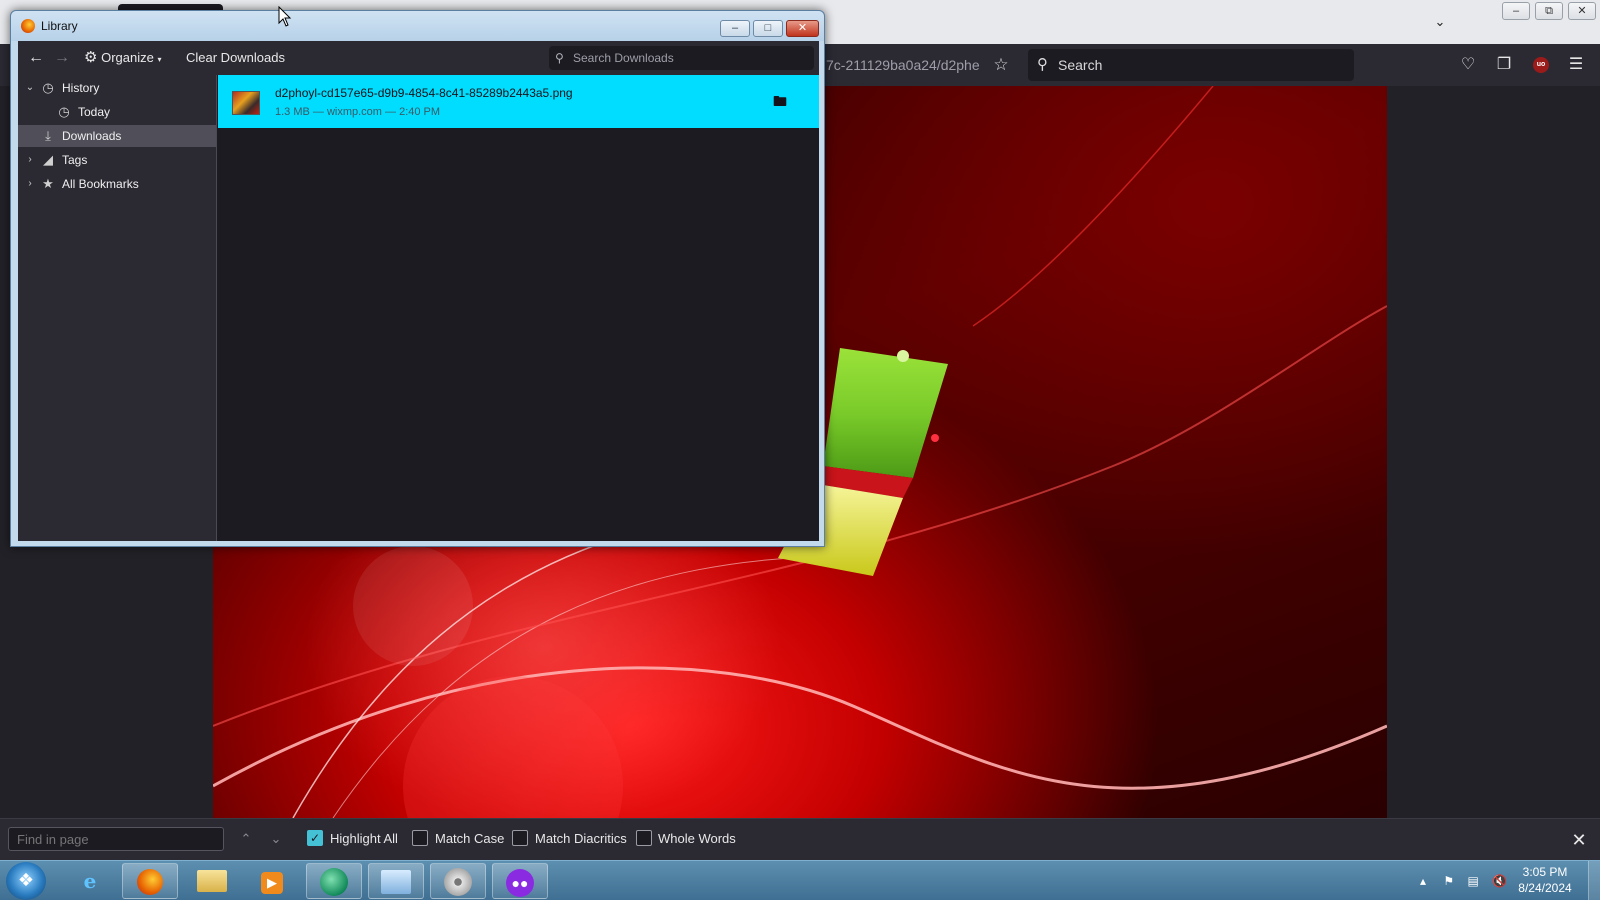 This screenshot has height=900, width=1600. Describe the element at coordinates (1594, 880) in the screenshot. I see `show-desktop-button` at that location.